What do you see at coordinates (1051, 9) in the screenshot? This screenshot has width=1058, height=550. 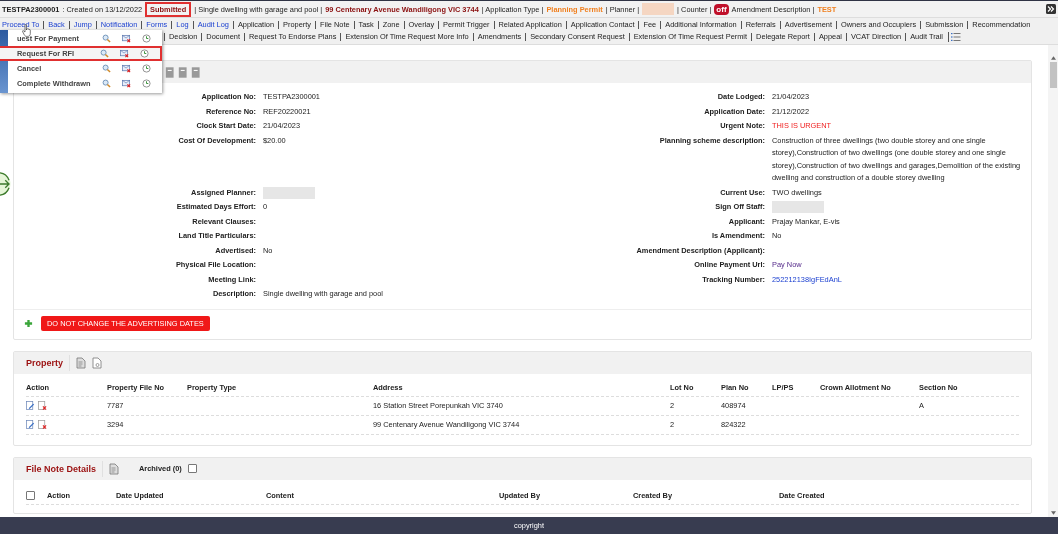 I see `double-chevron-icon` at bounding box center [1051, 9].